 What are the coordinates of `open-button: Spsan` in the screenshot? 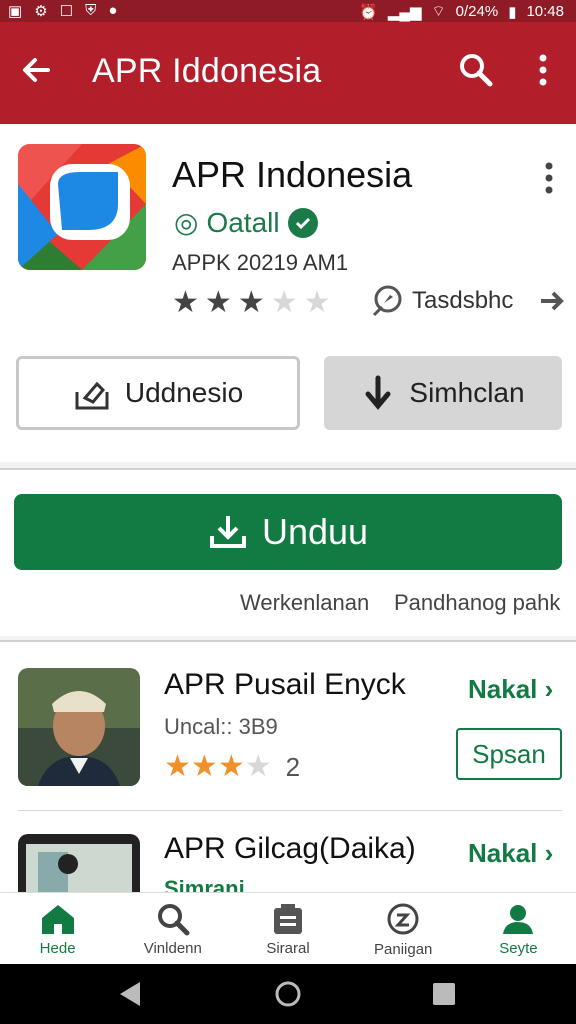 It's located at (509, 754).